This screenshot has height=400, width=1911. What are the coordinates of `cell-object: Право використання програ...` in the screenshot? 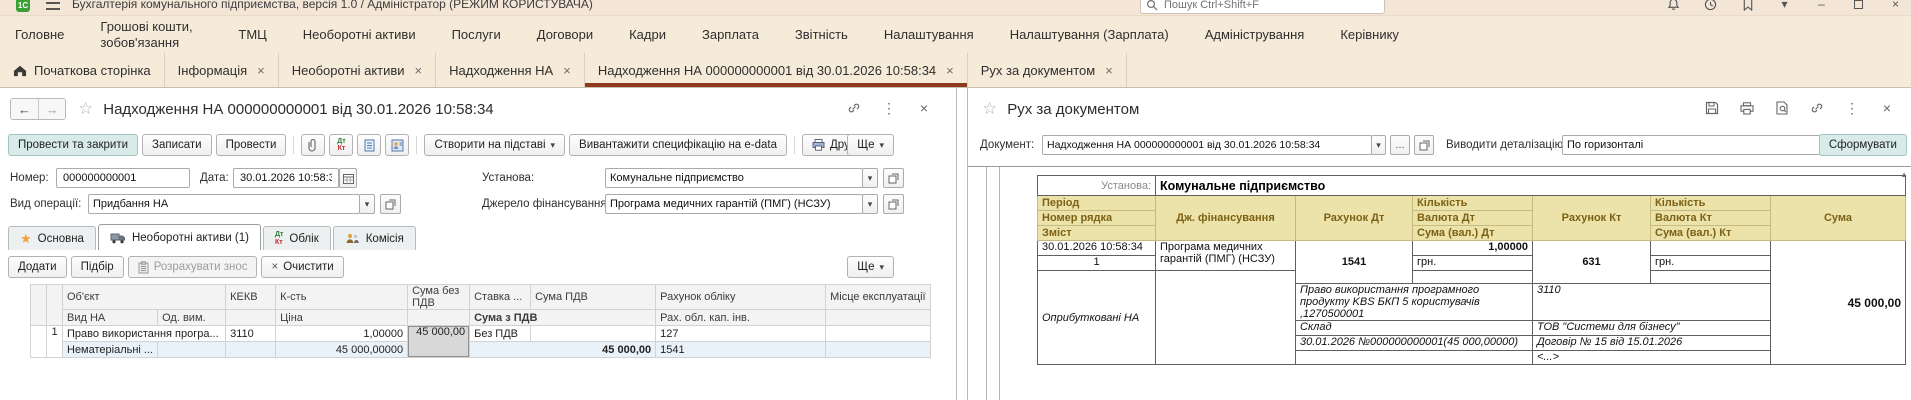 It's located at (144, 334).